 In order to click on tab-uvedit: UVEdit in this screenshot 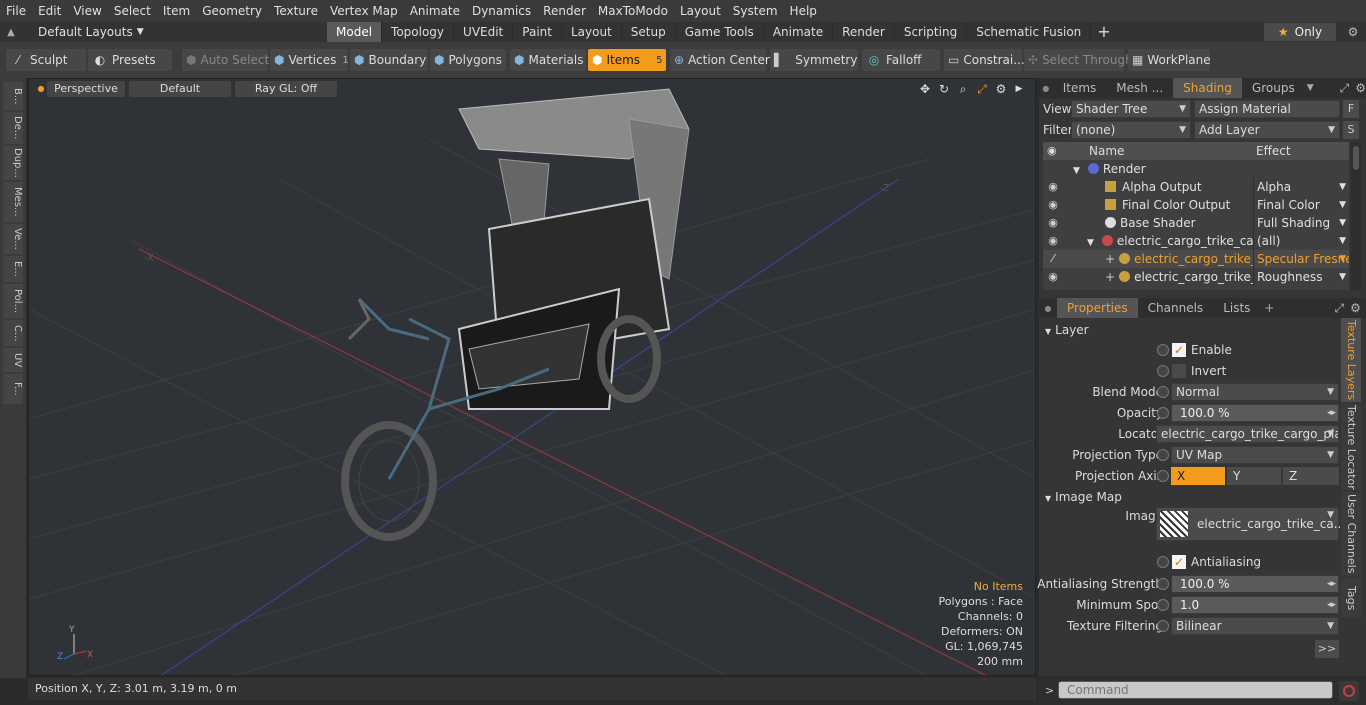, I will do `click(484, 32)`.